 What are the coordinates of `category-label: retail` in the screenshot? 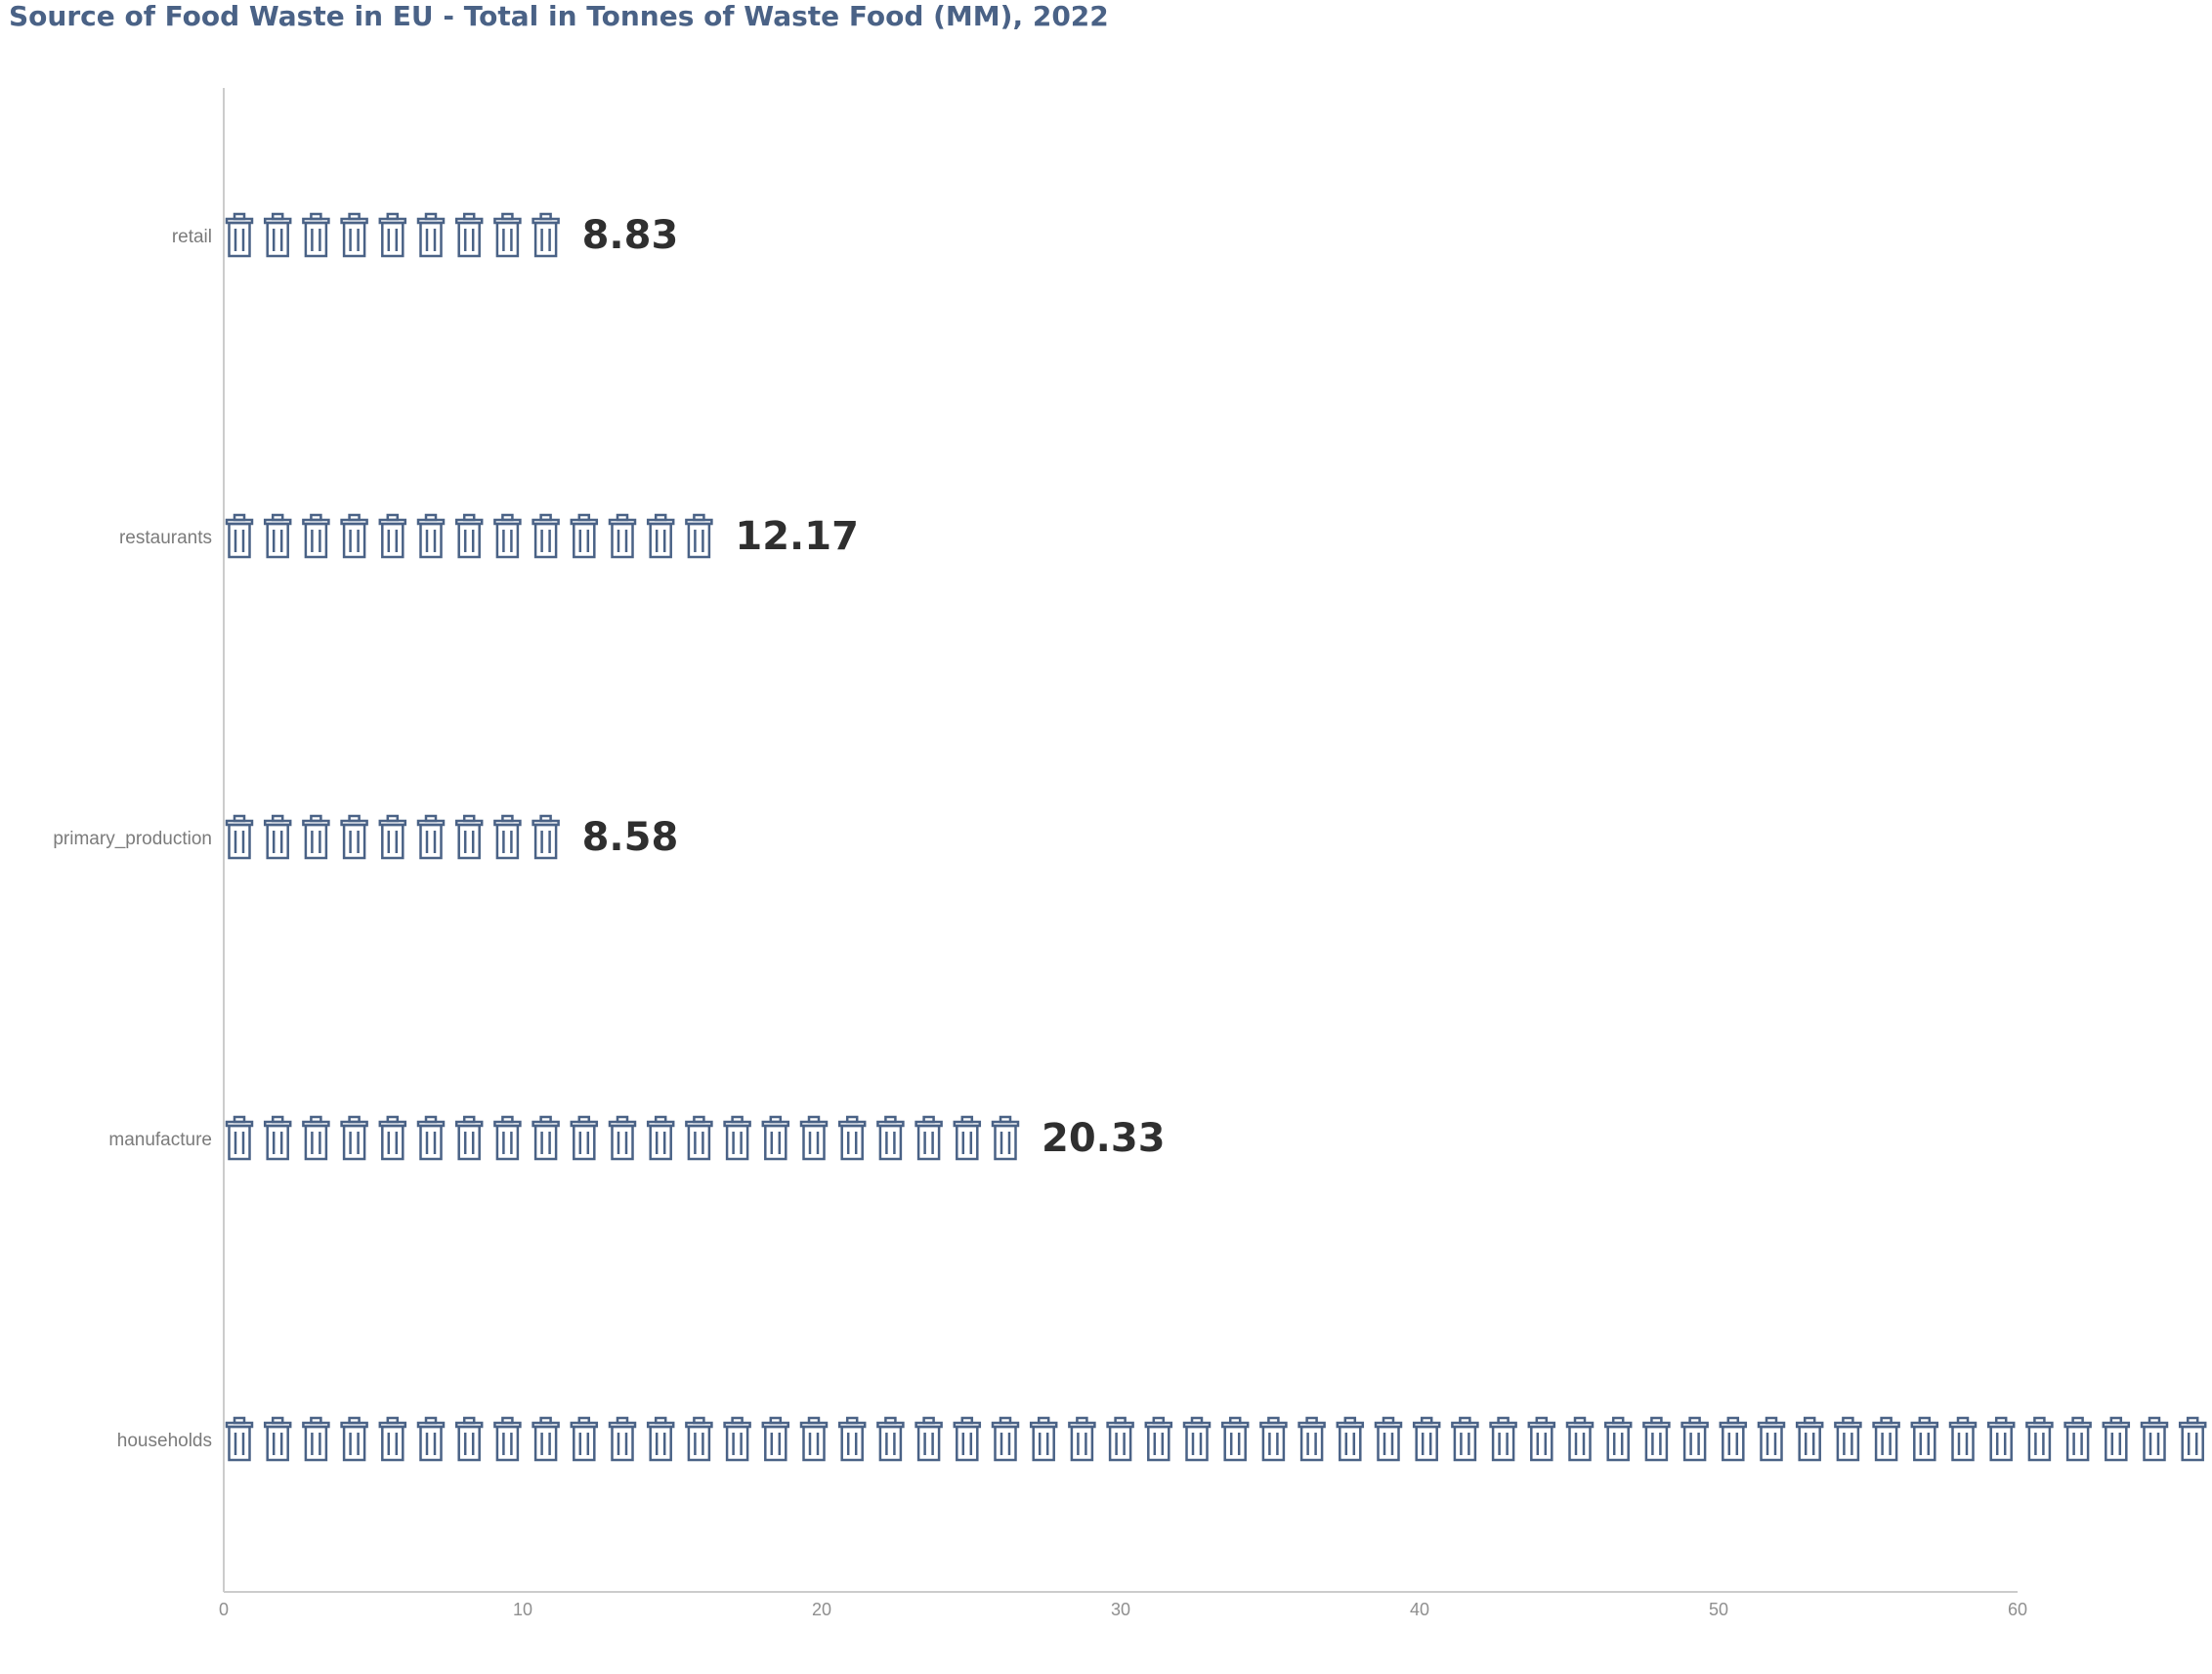 It's located at (192, 237).